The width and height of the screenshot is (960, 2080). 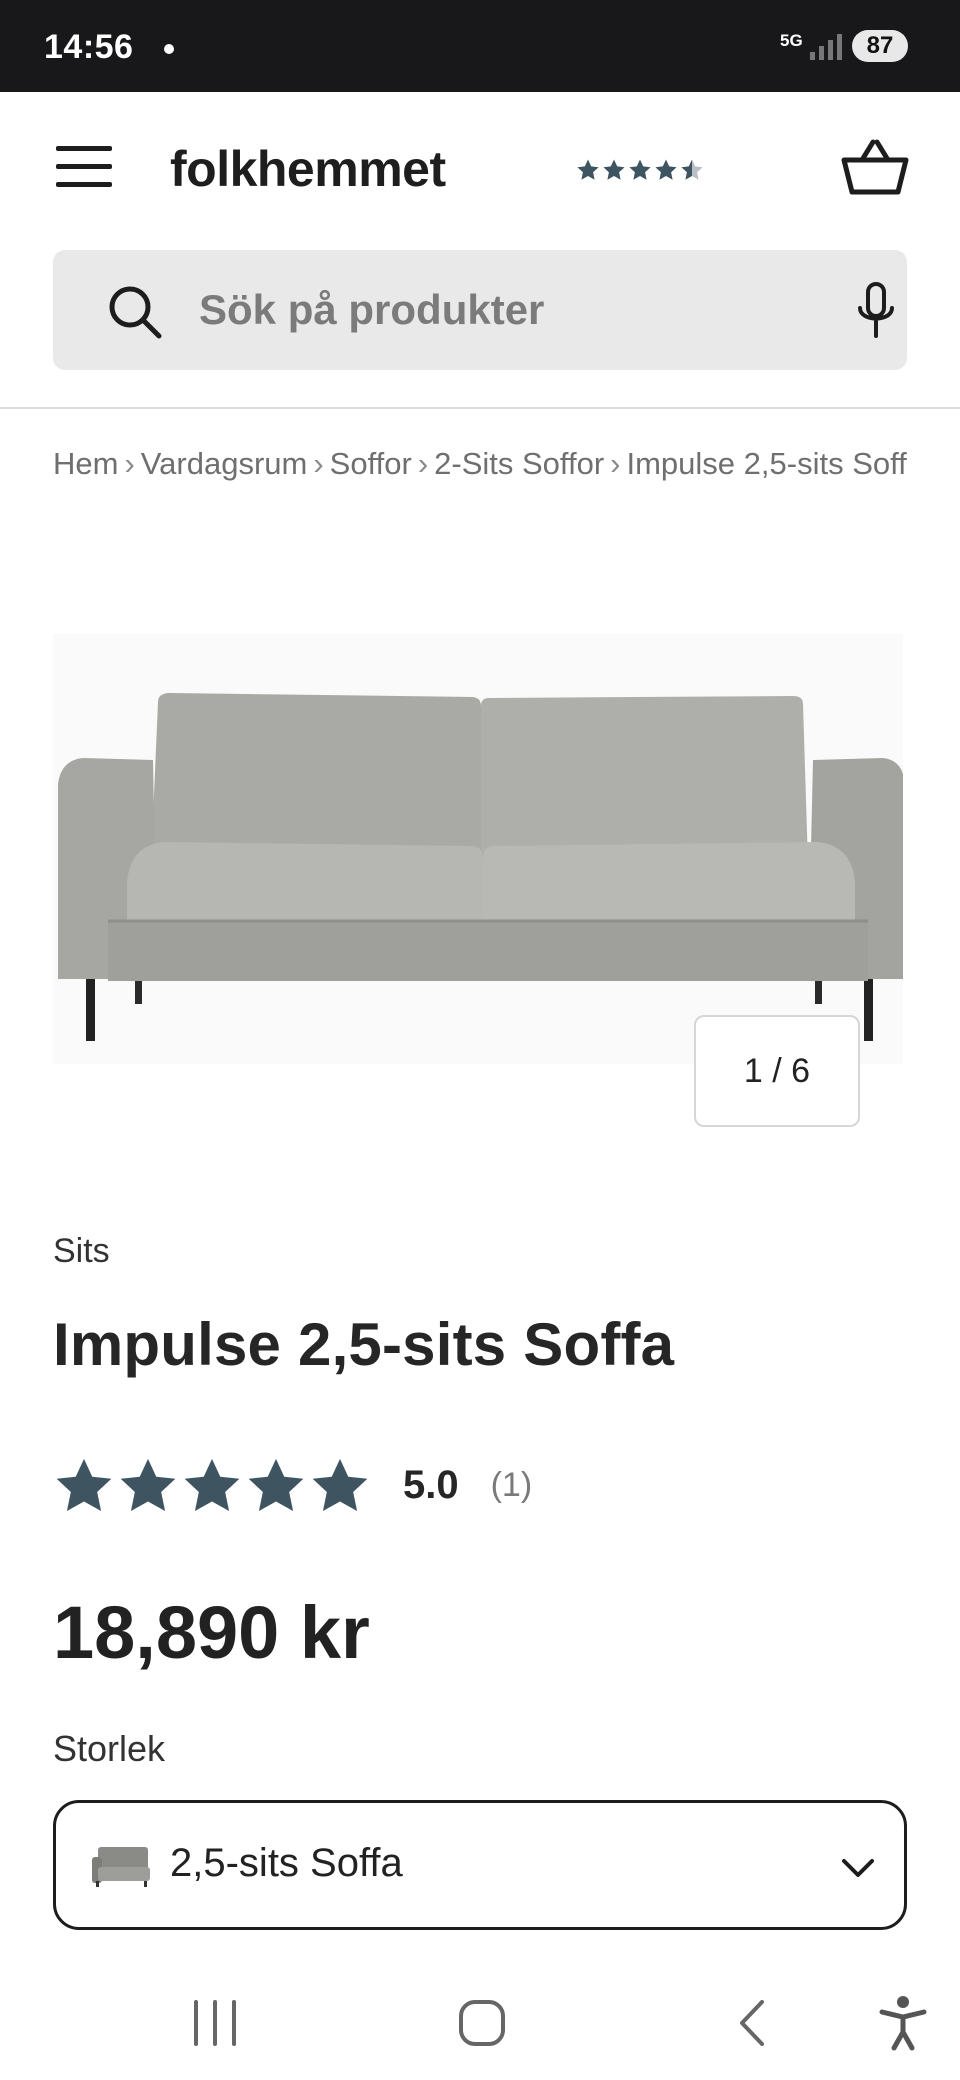 What do you see at coordinates (85, 167) in the screenshot?
I see `menu-button` at bounding box center [85, 167].